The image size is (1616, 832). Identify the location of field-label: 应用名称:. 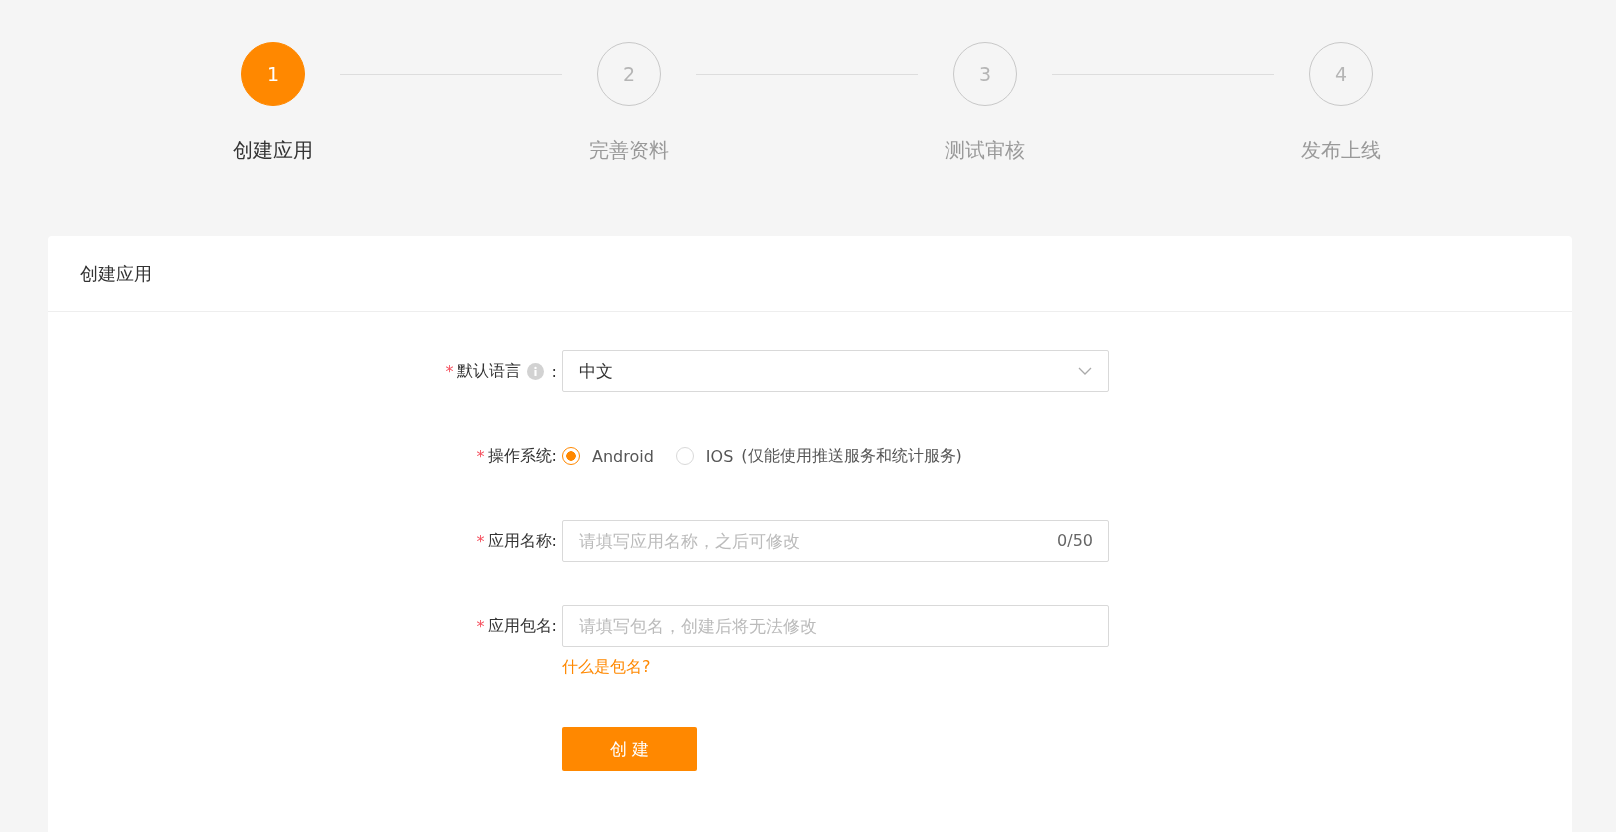
(522, 541).